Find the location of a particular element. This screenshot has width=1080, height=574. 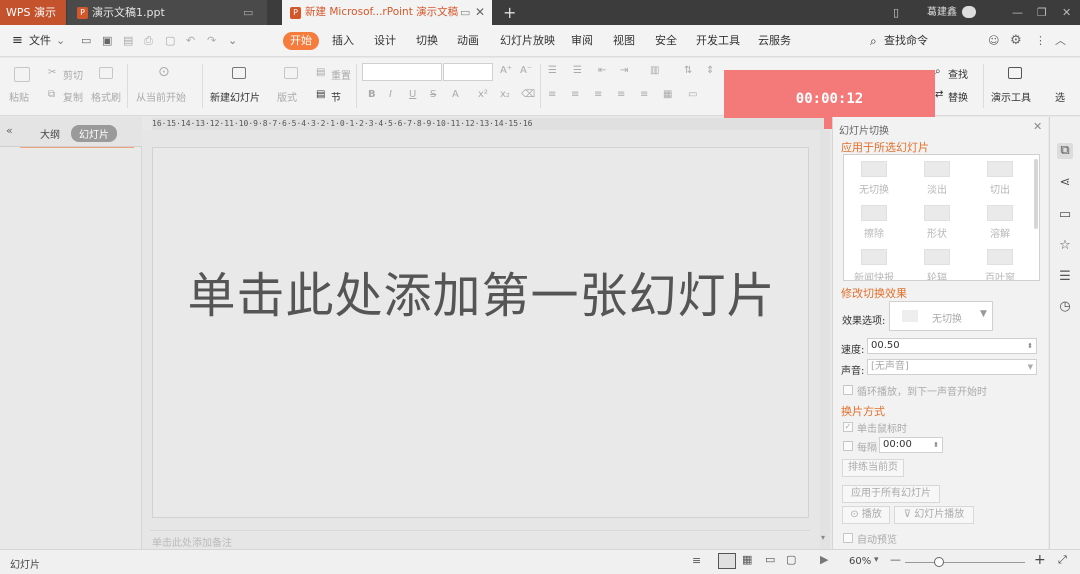

transition-dissolve: 溶解 is located at coordinates (1000, 222).